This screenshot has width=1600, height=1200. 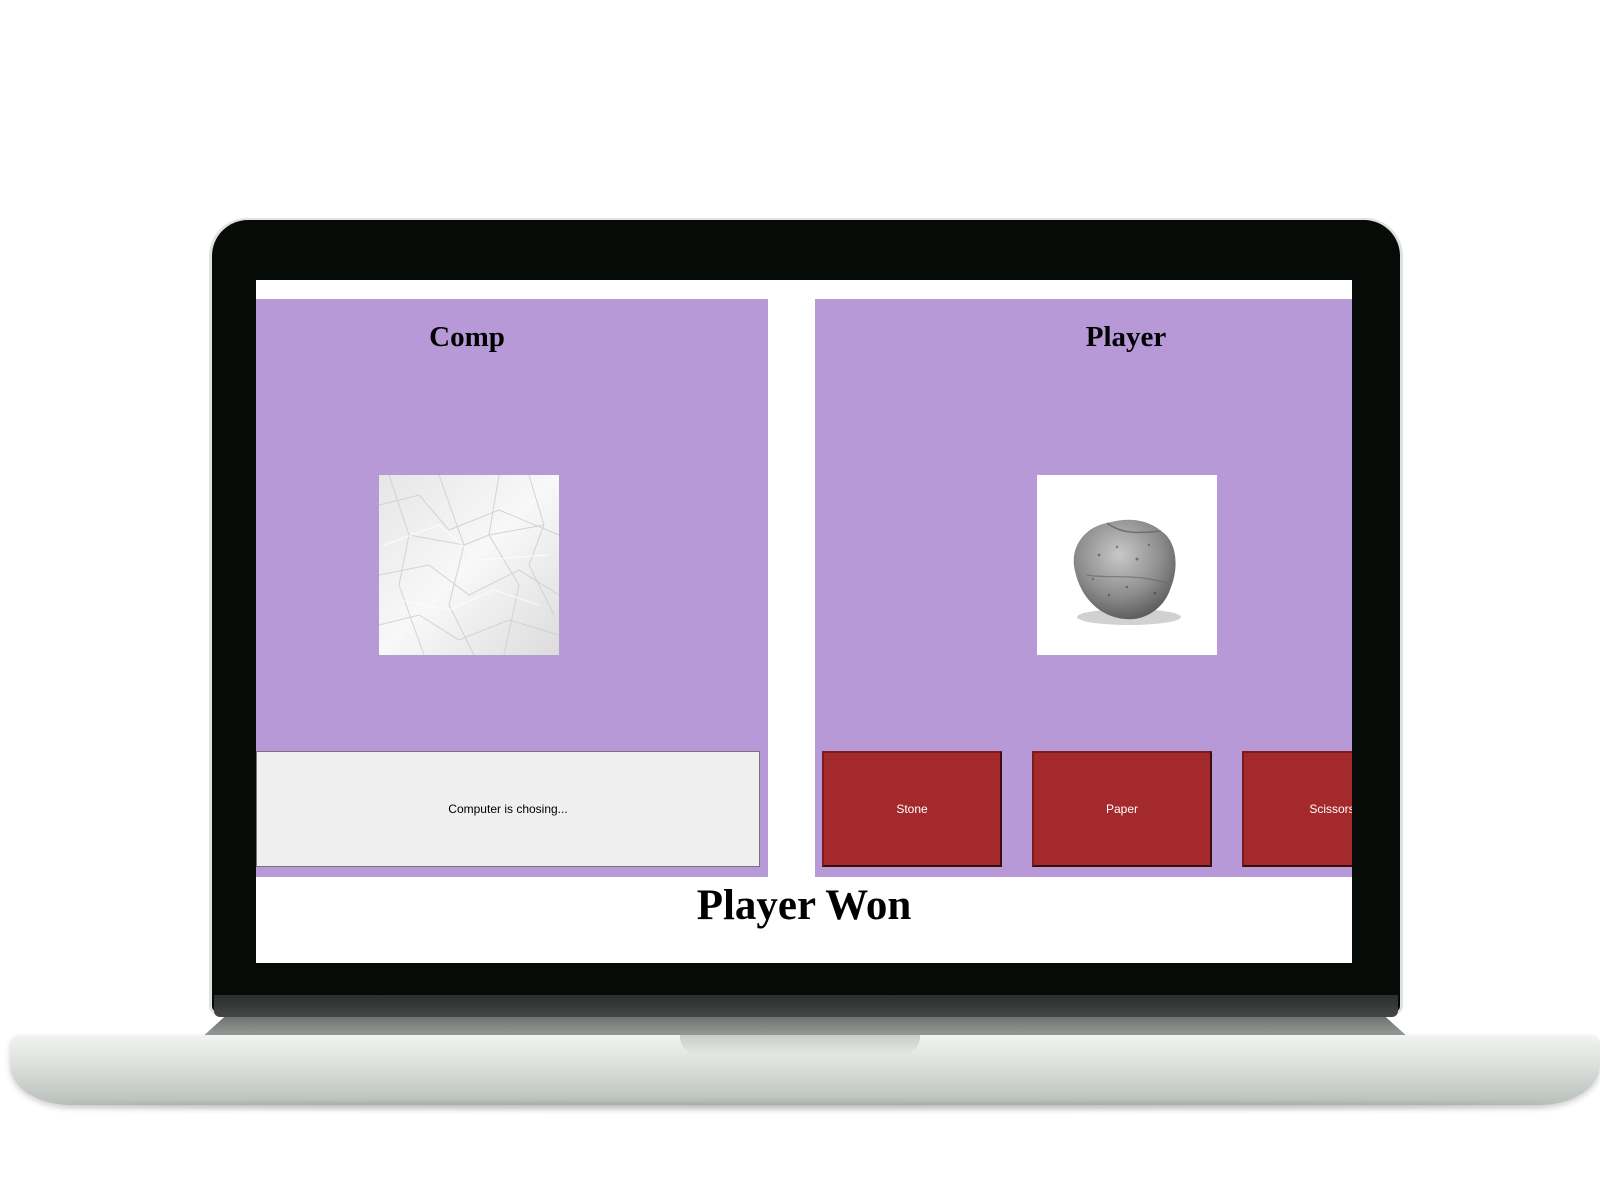 I want to click on player-title: Player, so click(x=1126, y=337).